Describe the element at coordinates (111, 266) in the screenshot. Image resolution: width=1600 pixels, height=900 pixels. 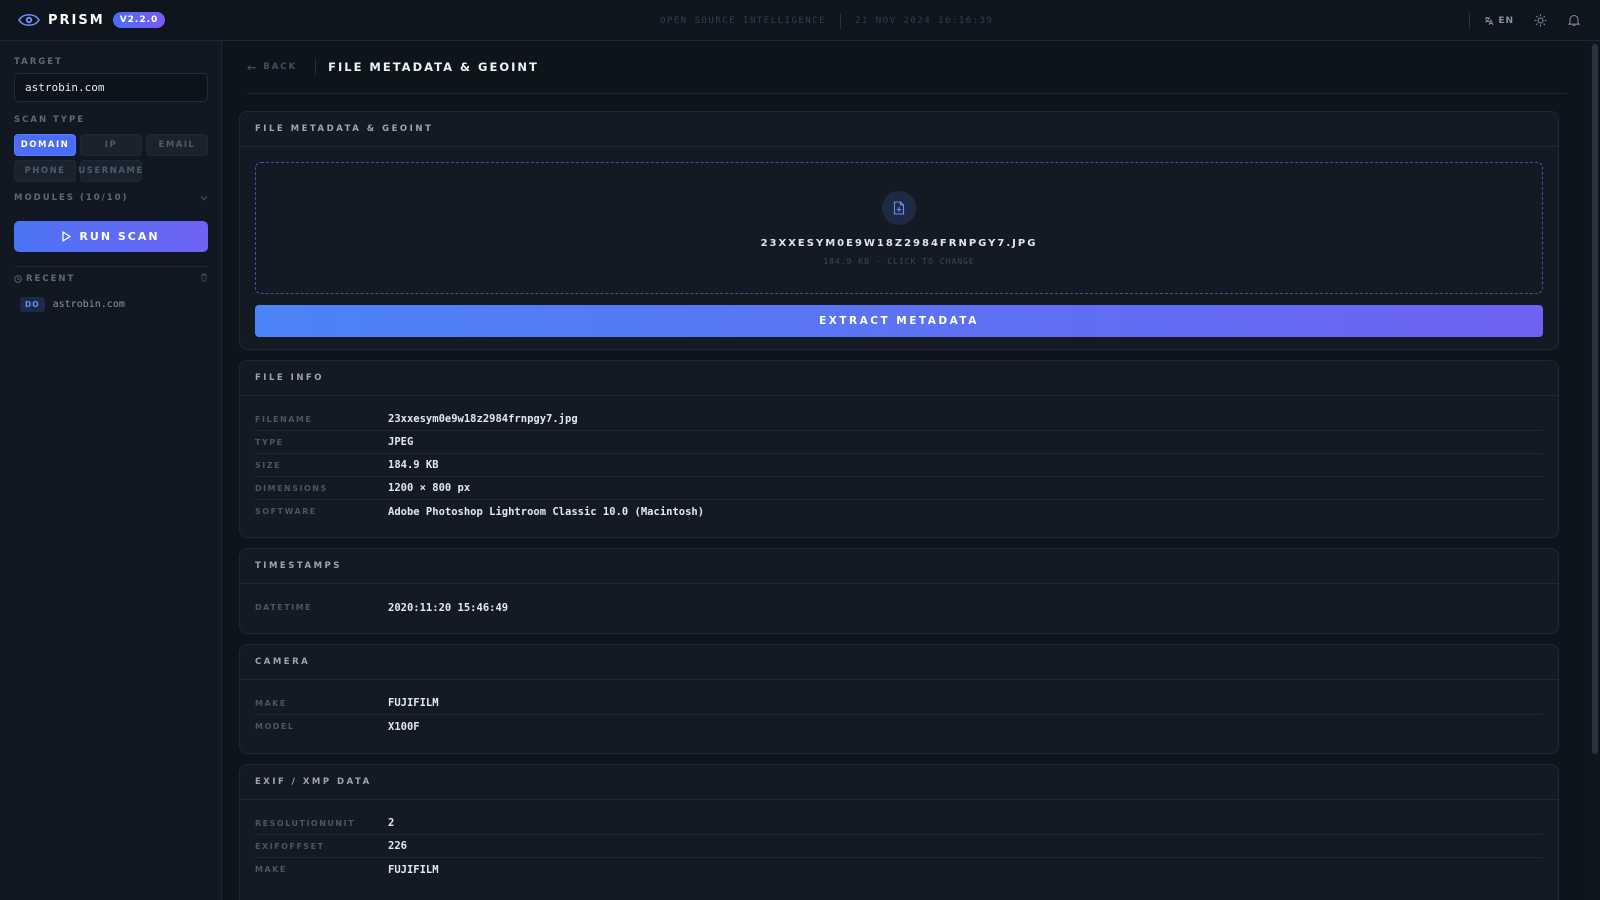
I see `sidebar-divider` at that location.